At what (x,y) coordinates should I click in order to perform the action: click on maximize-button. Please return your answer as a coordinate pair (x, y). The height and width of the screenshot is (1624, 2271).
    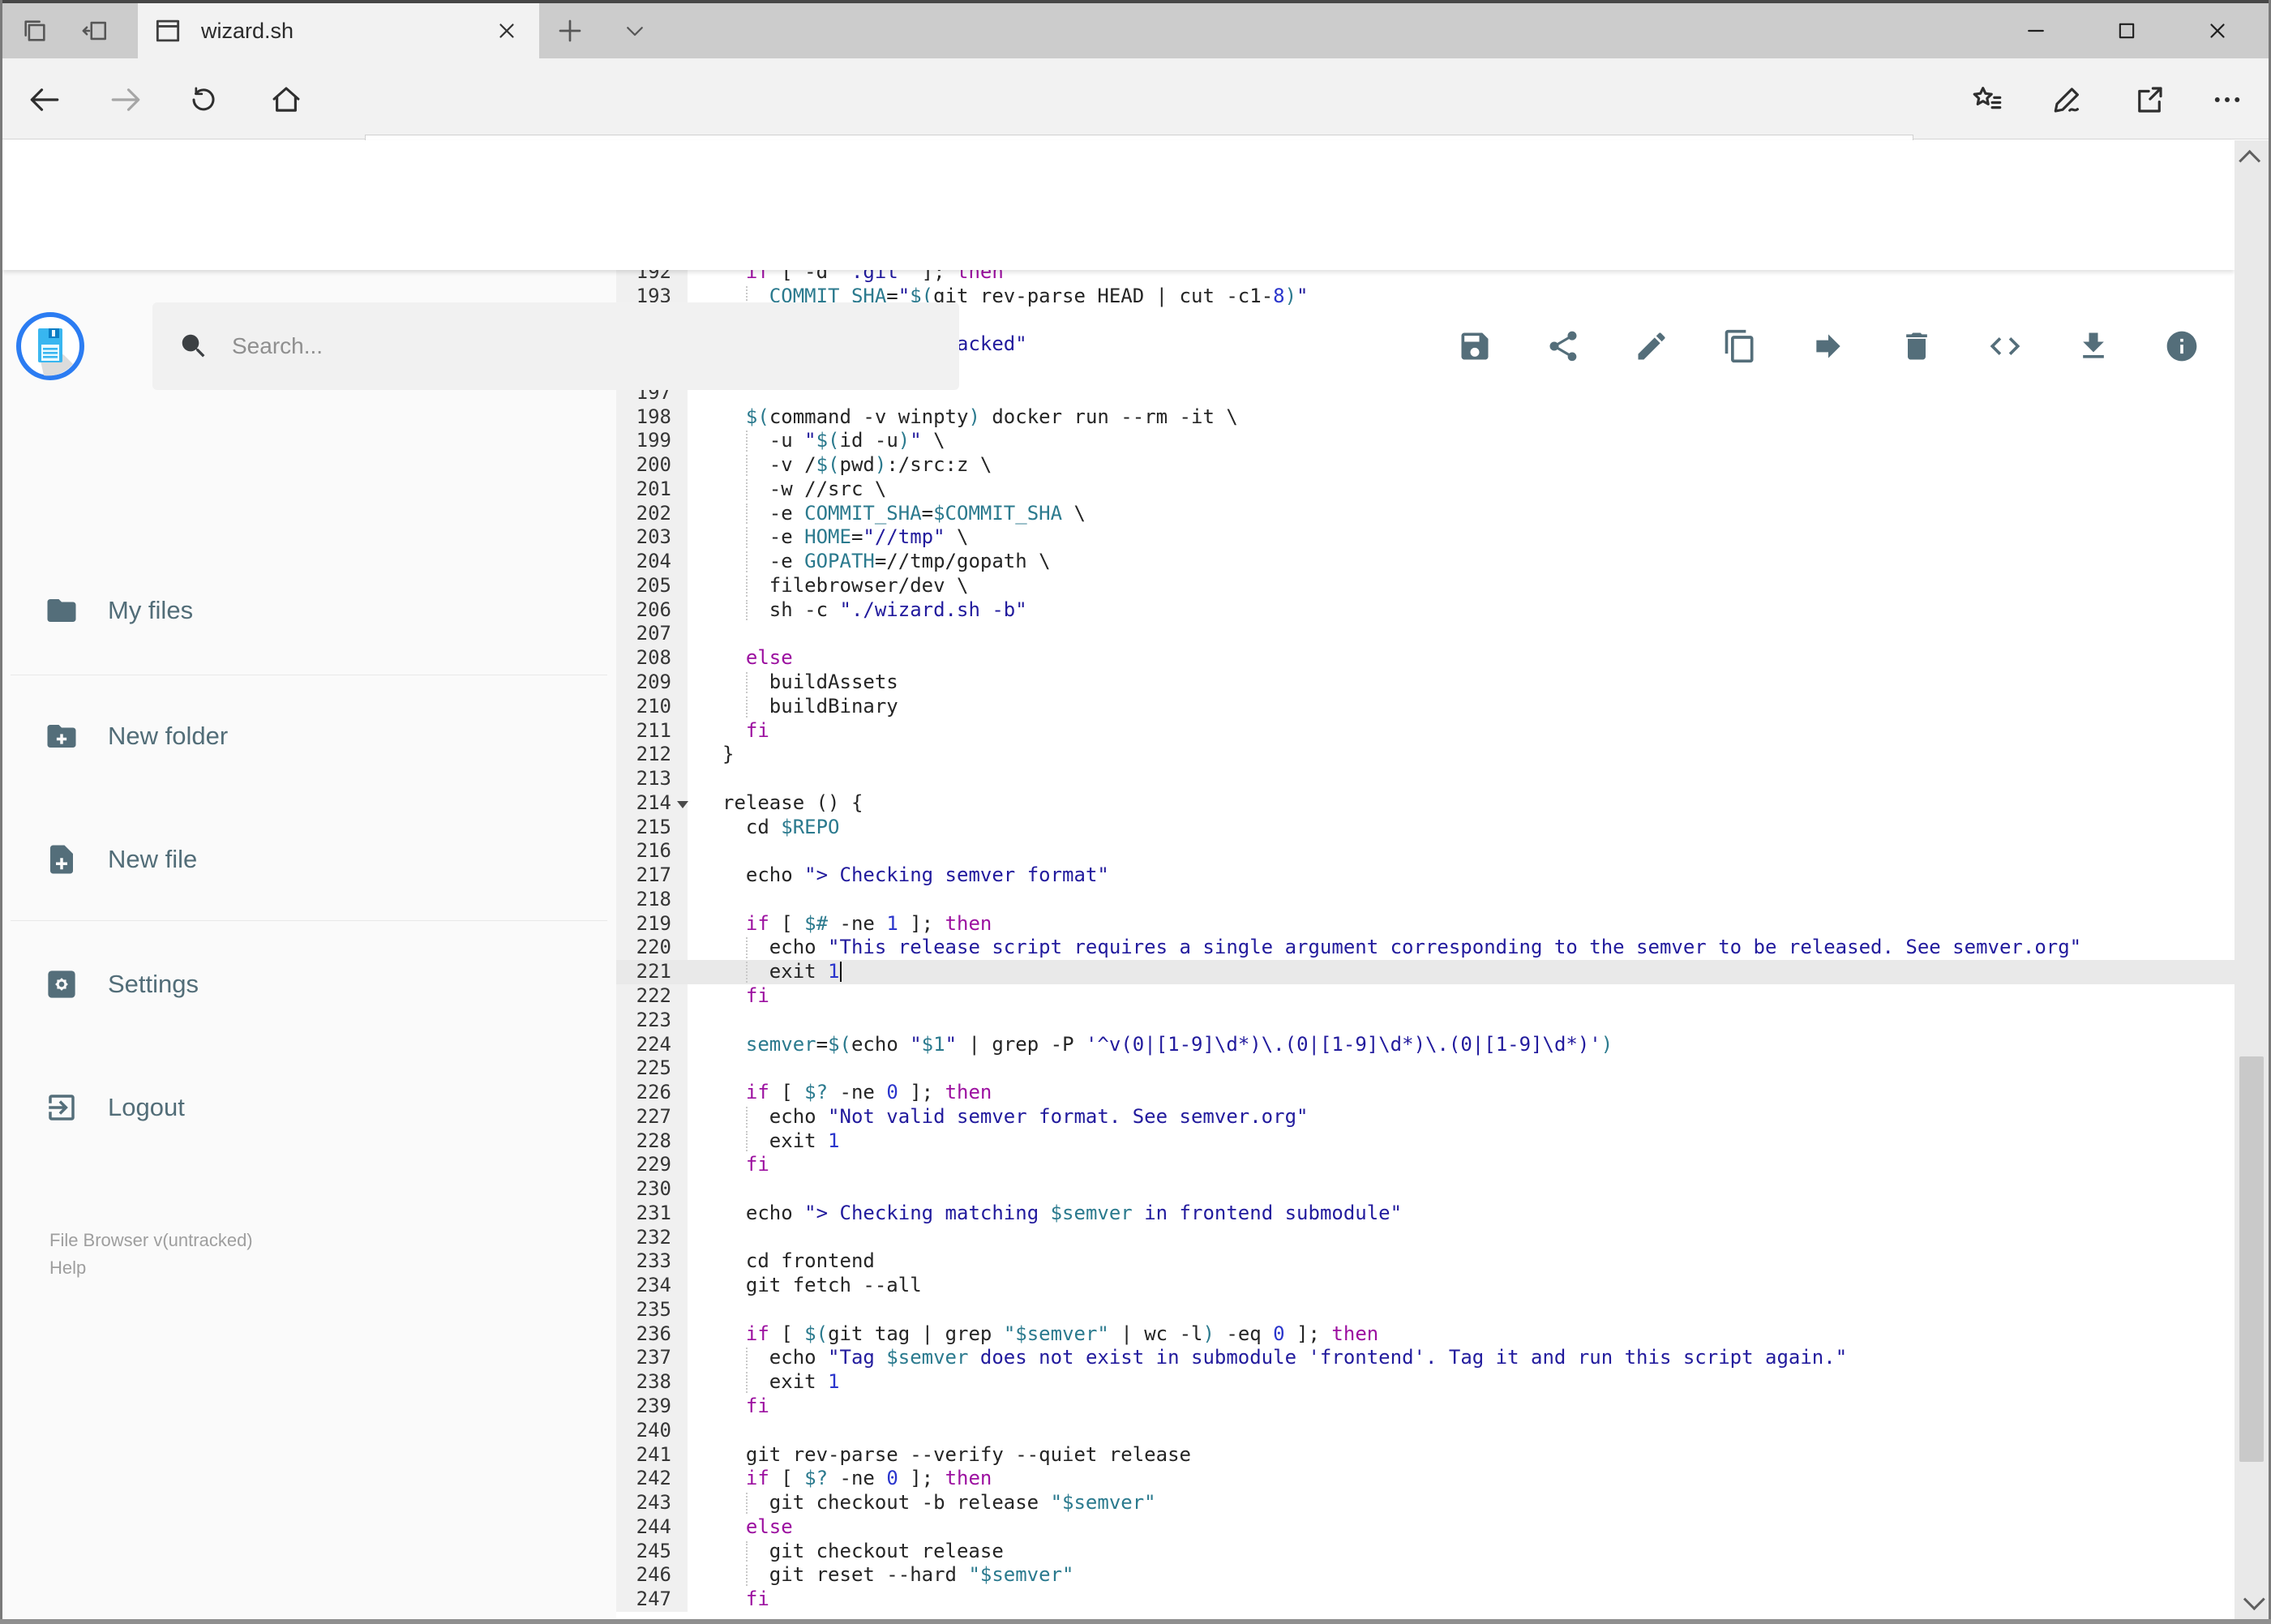
    Looking at the image, I should click on (2126, 30).